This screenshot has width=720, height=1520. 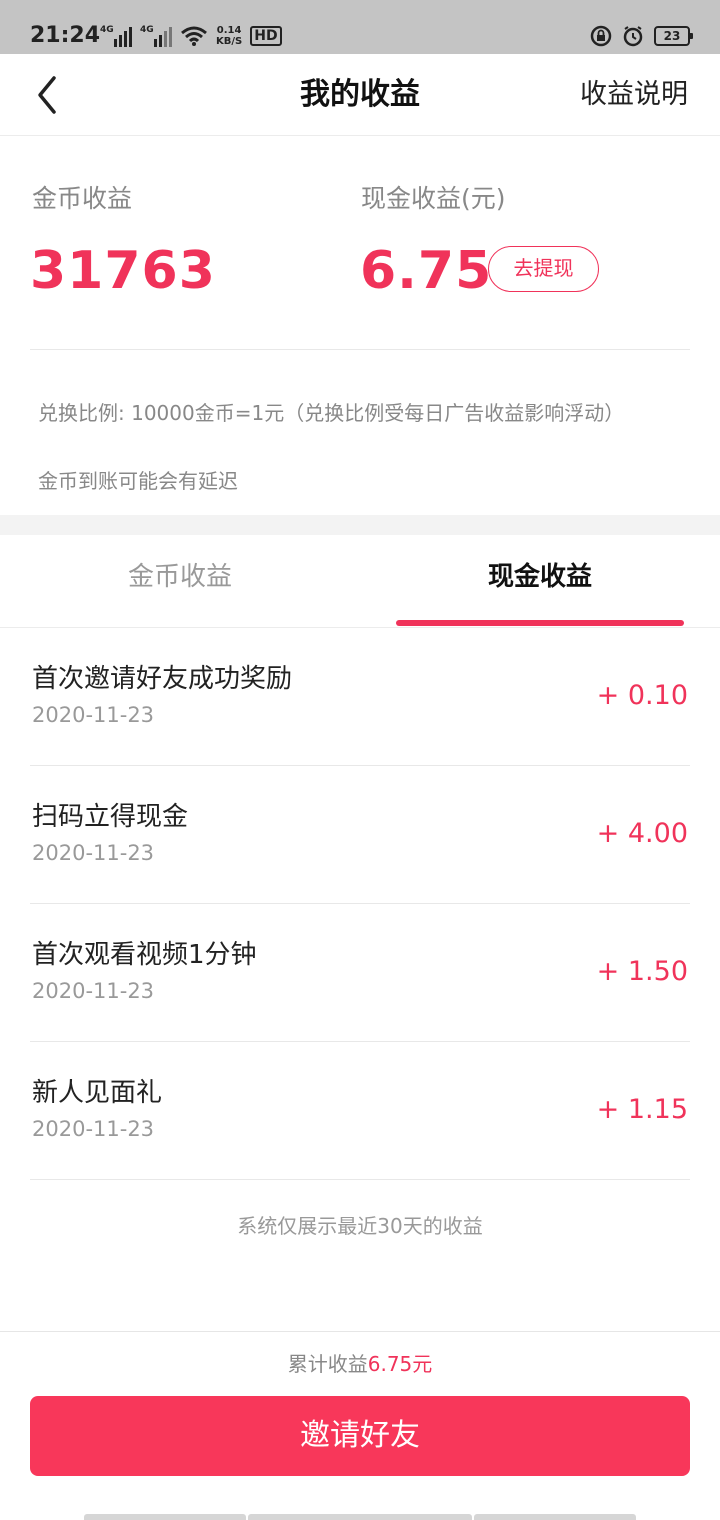 What do you see at coordinates (360, 27) in the screenshot?
I see `status-bar: 21:24 4G 4G 0.14 KB/S HD 23` at bounding box center [360, 27].